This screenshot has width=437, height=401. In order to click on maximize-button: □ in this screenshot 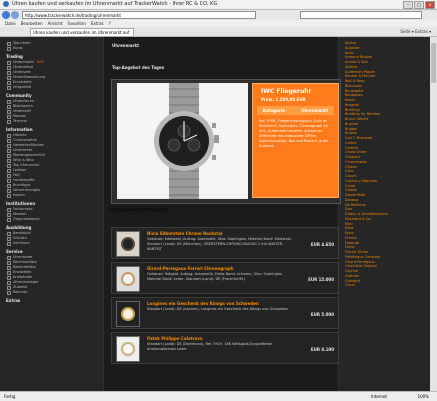, I will do `click(419, 5)`.